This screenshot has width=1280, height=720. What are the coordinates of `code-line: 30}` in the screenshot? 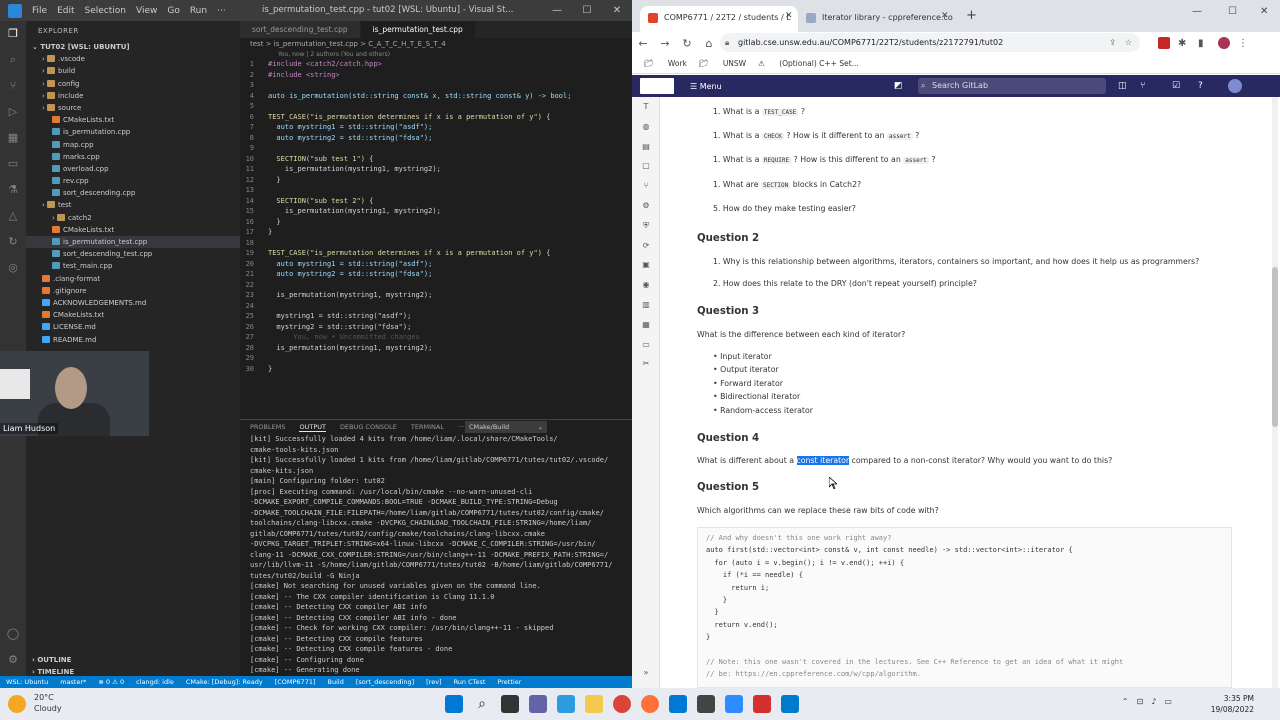 It's located at (436, 369).